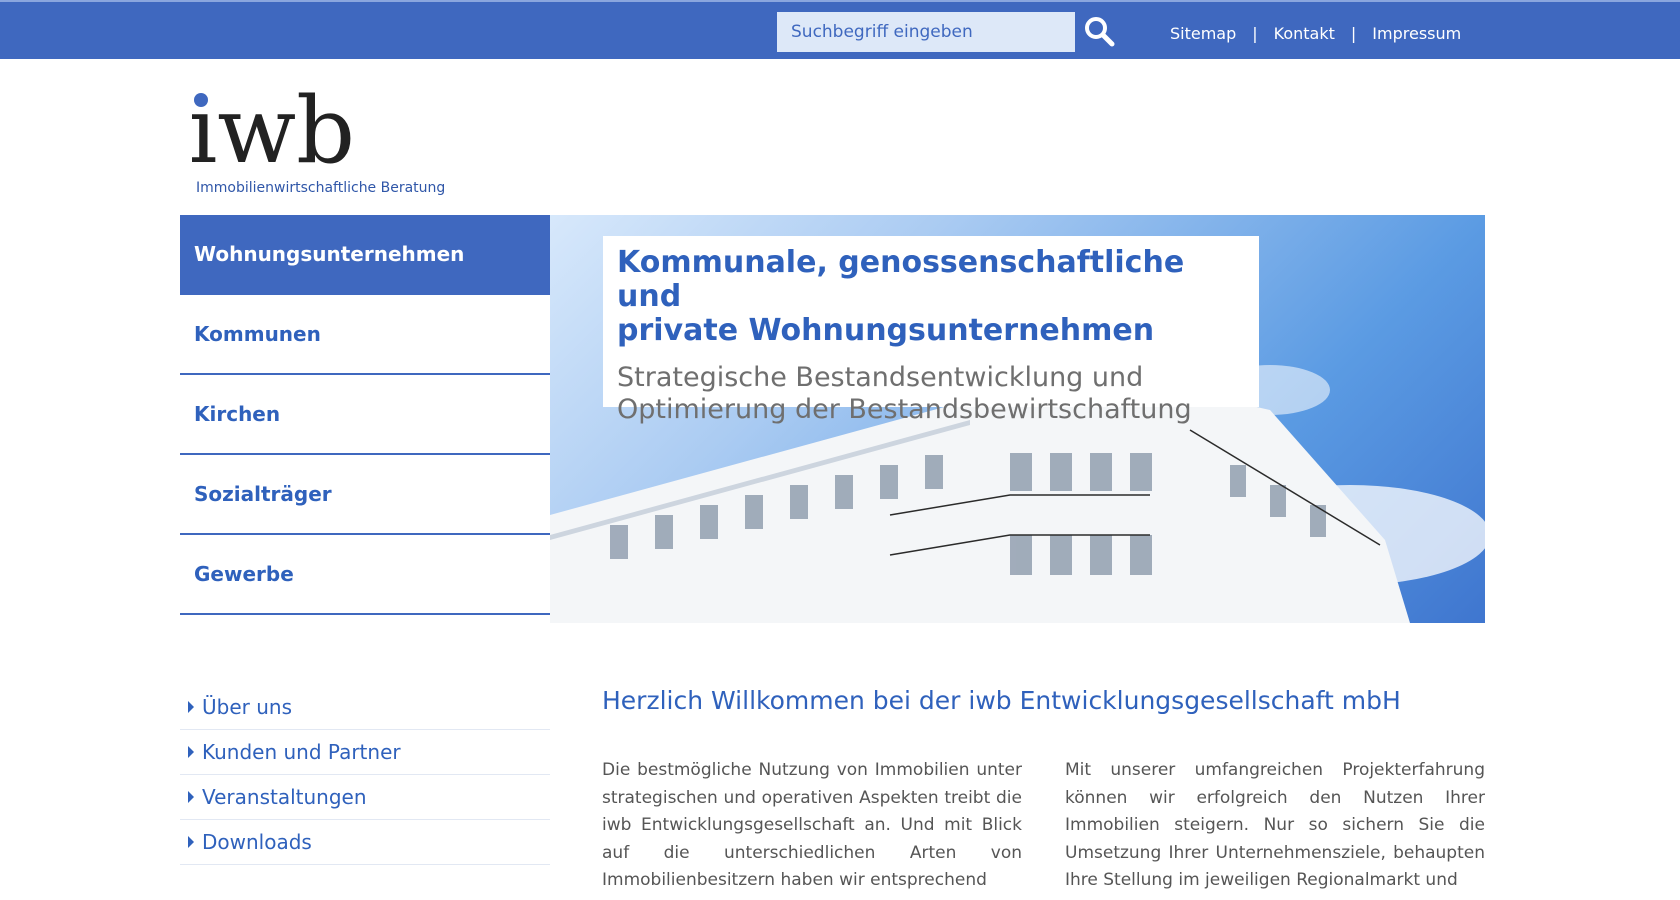 Image resolution: width=1680 pixels, height=900 pixels. I want to click on sidenav-label: Downloads, so click(257, 842).